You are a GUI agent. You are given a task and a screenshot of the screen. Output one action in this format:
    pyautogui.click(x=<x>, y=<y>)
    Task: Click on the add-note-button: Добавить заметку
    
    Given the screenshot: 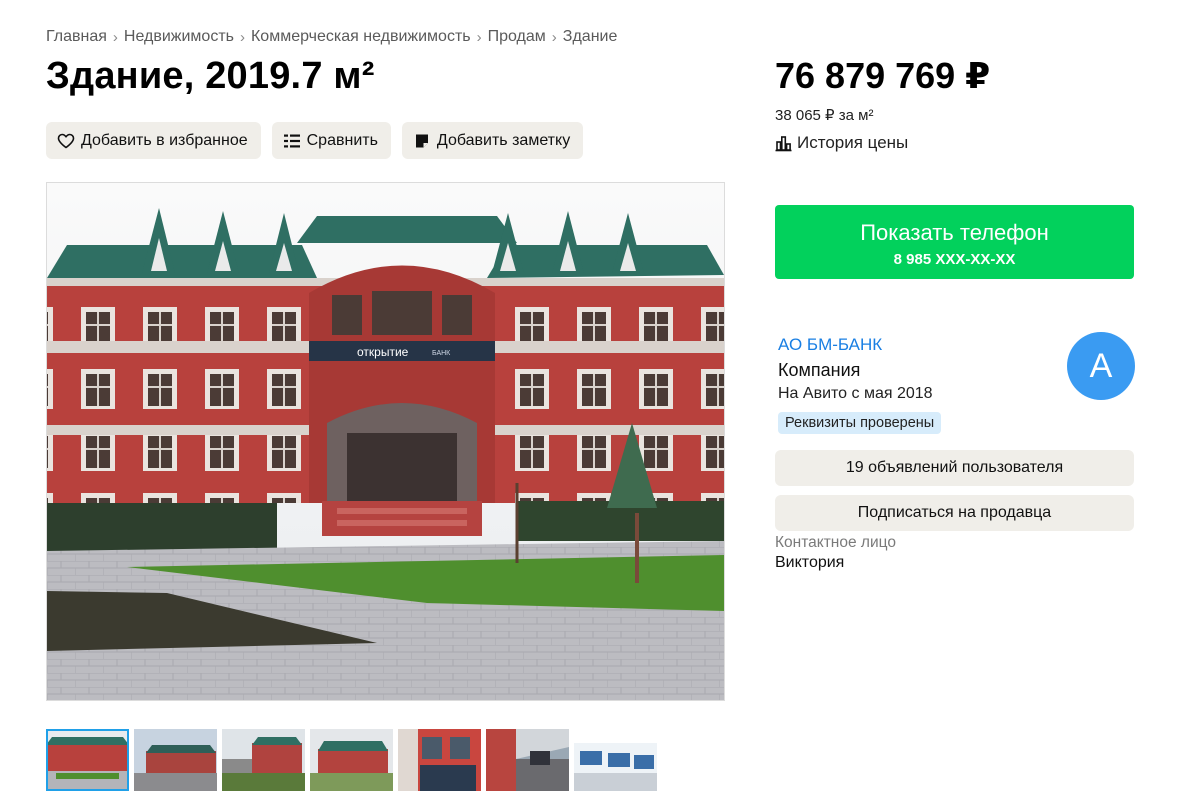 What is the action you would take?
    pyautogui.click(x=492, y=140)
    